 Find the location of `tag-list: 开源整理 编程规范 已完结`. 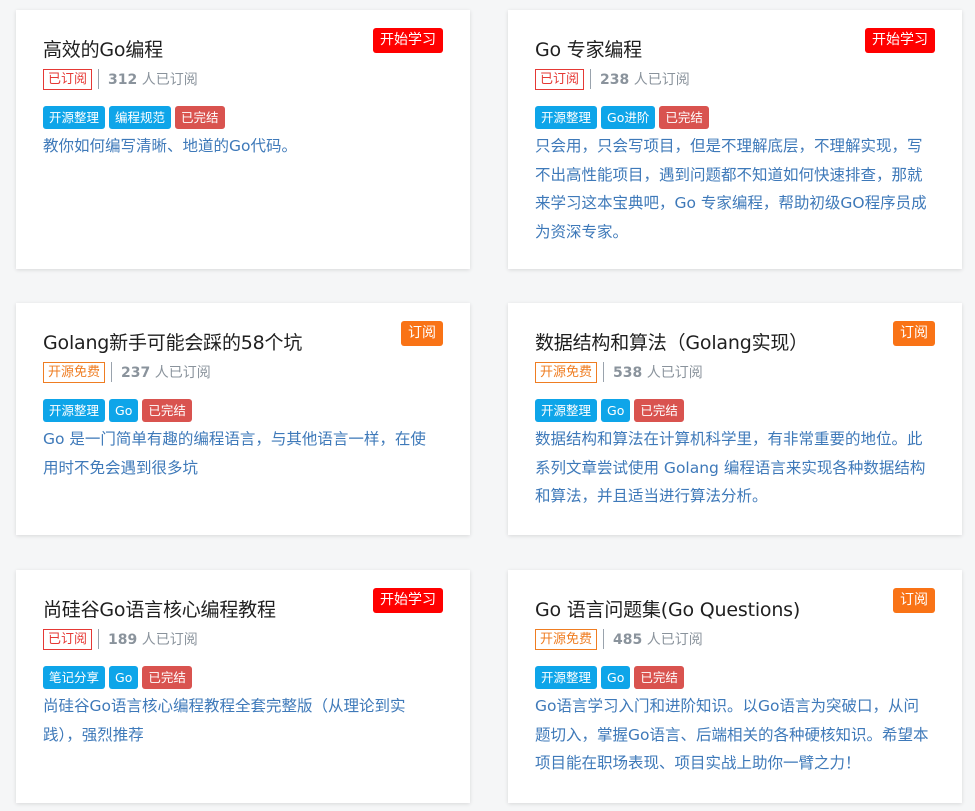

tag-list: 开源整理 编程规范 已完结 is located at coordinates (136, 117).